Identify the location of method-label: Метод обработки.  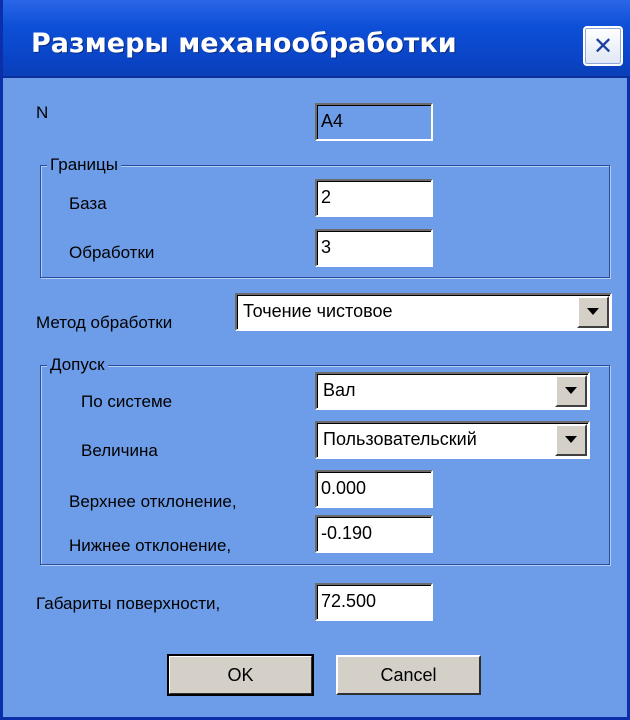
(104, 322).